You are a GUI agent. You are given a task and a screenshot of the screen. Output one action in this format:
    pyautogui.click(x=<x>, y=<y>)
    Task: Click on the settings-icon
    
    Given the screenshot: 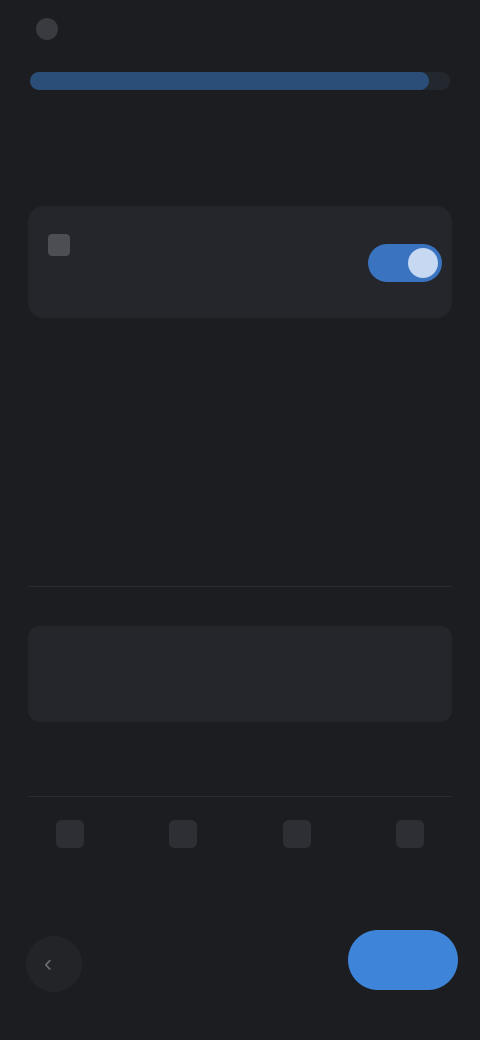 What is the action you would take?
    pyautogui.click(x=59, y=245)
    